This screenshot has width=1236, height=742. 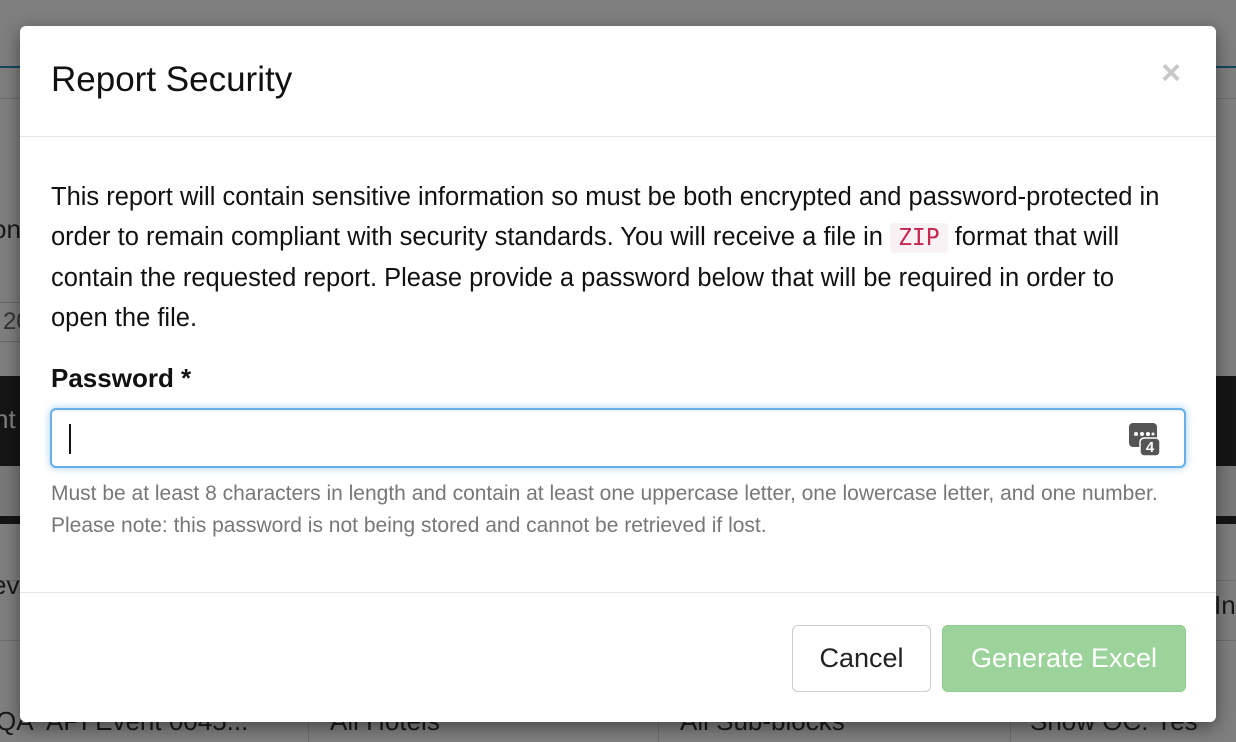 I want to click on cancel-button: Cancel, so click(x=861, y=658).